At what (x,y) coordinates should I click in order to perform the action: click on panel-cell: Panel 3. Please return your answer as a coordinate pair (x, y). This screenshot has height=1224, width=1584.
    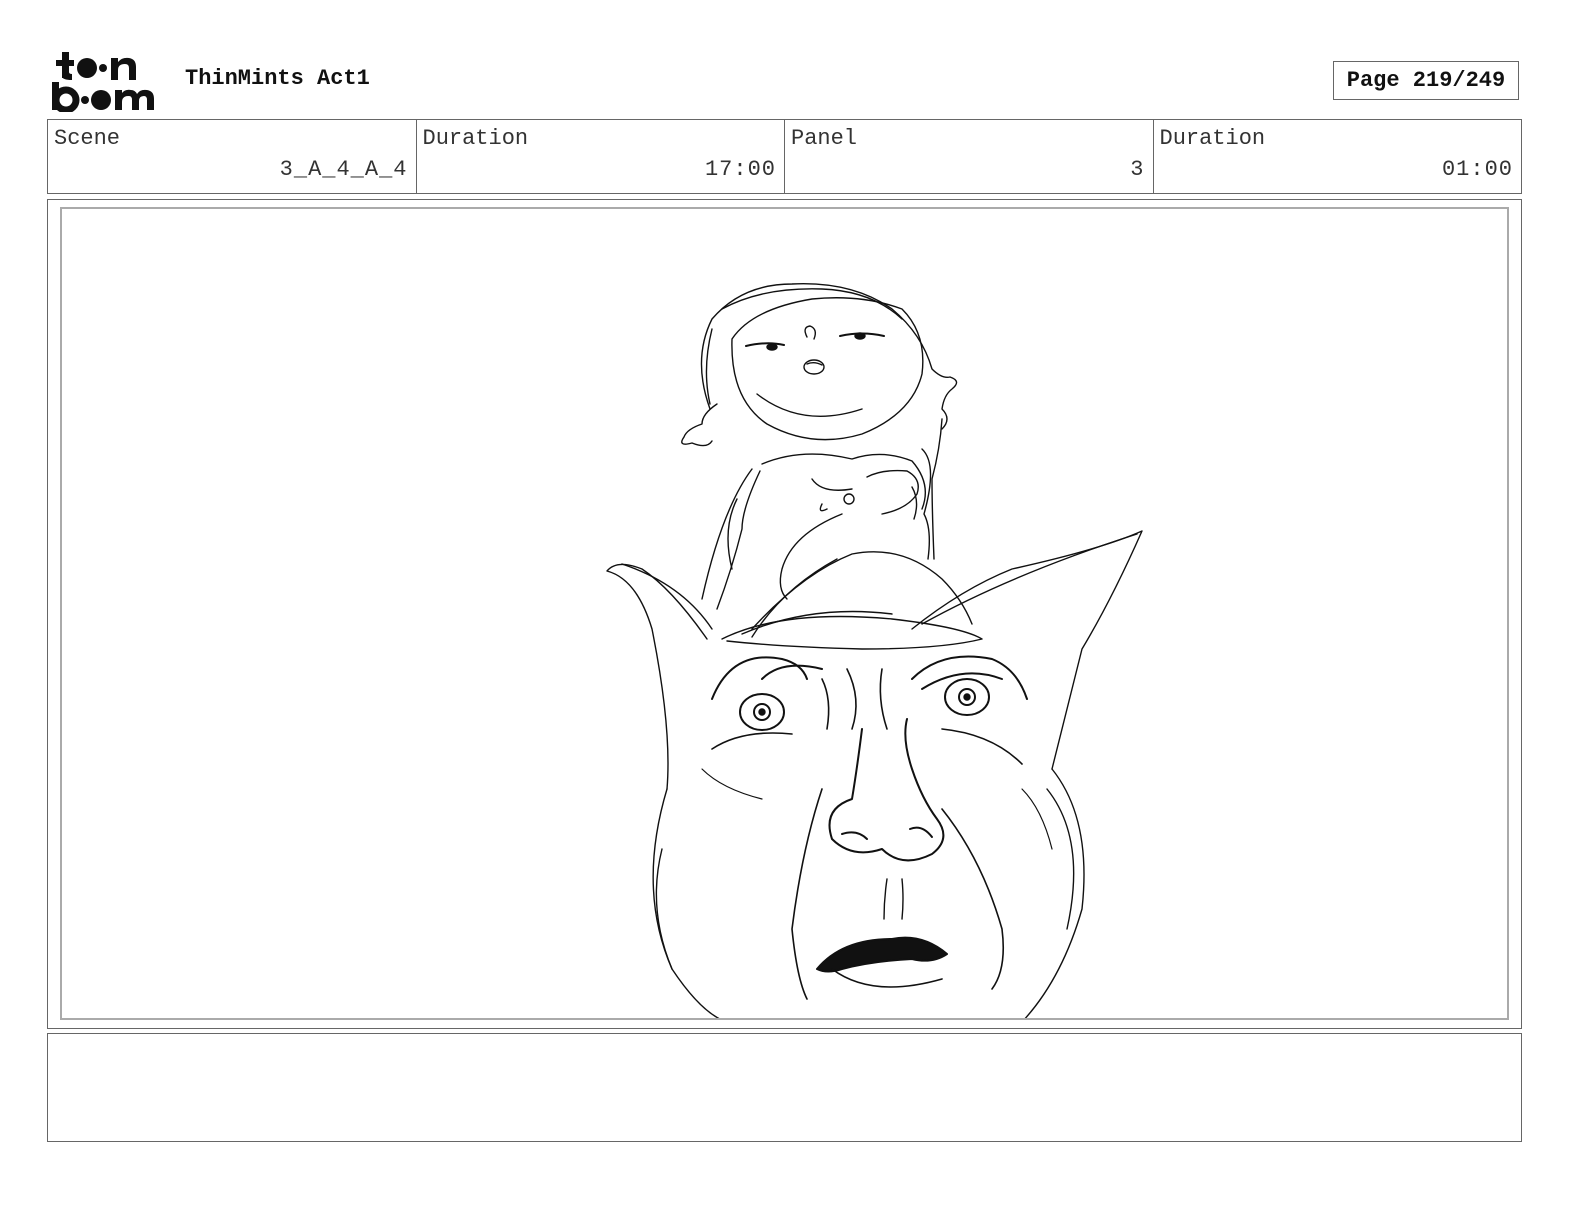
    Looking at the image, I should click on (969, 156).